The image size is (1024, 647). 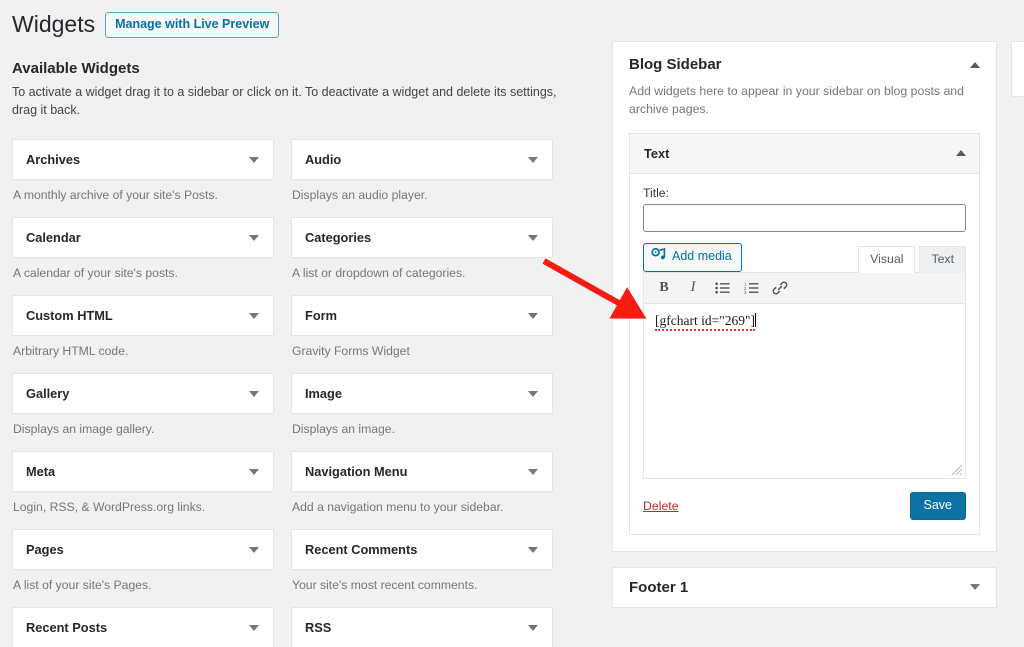 I want to click on shortcode-word-gfchart: [gfchart id="269"], so click(x=705, y=321).